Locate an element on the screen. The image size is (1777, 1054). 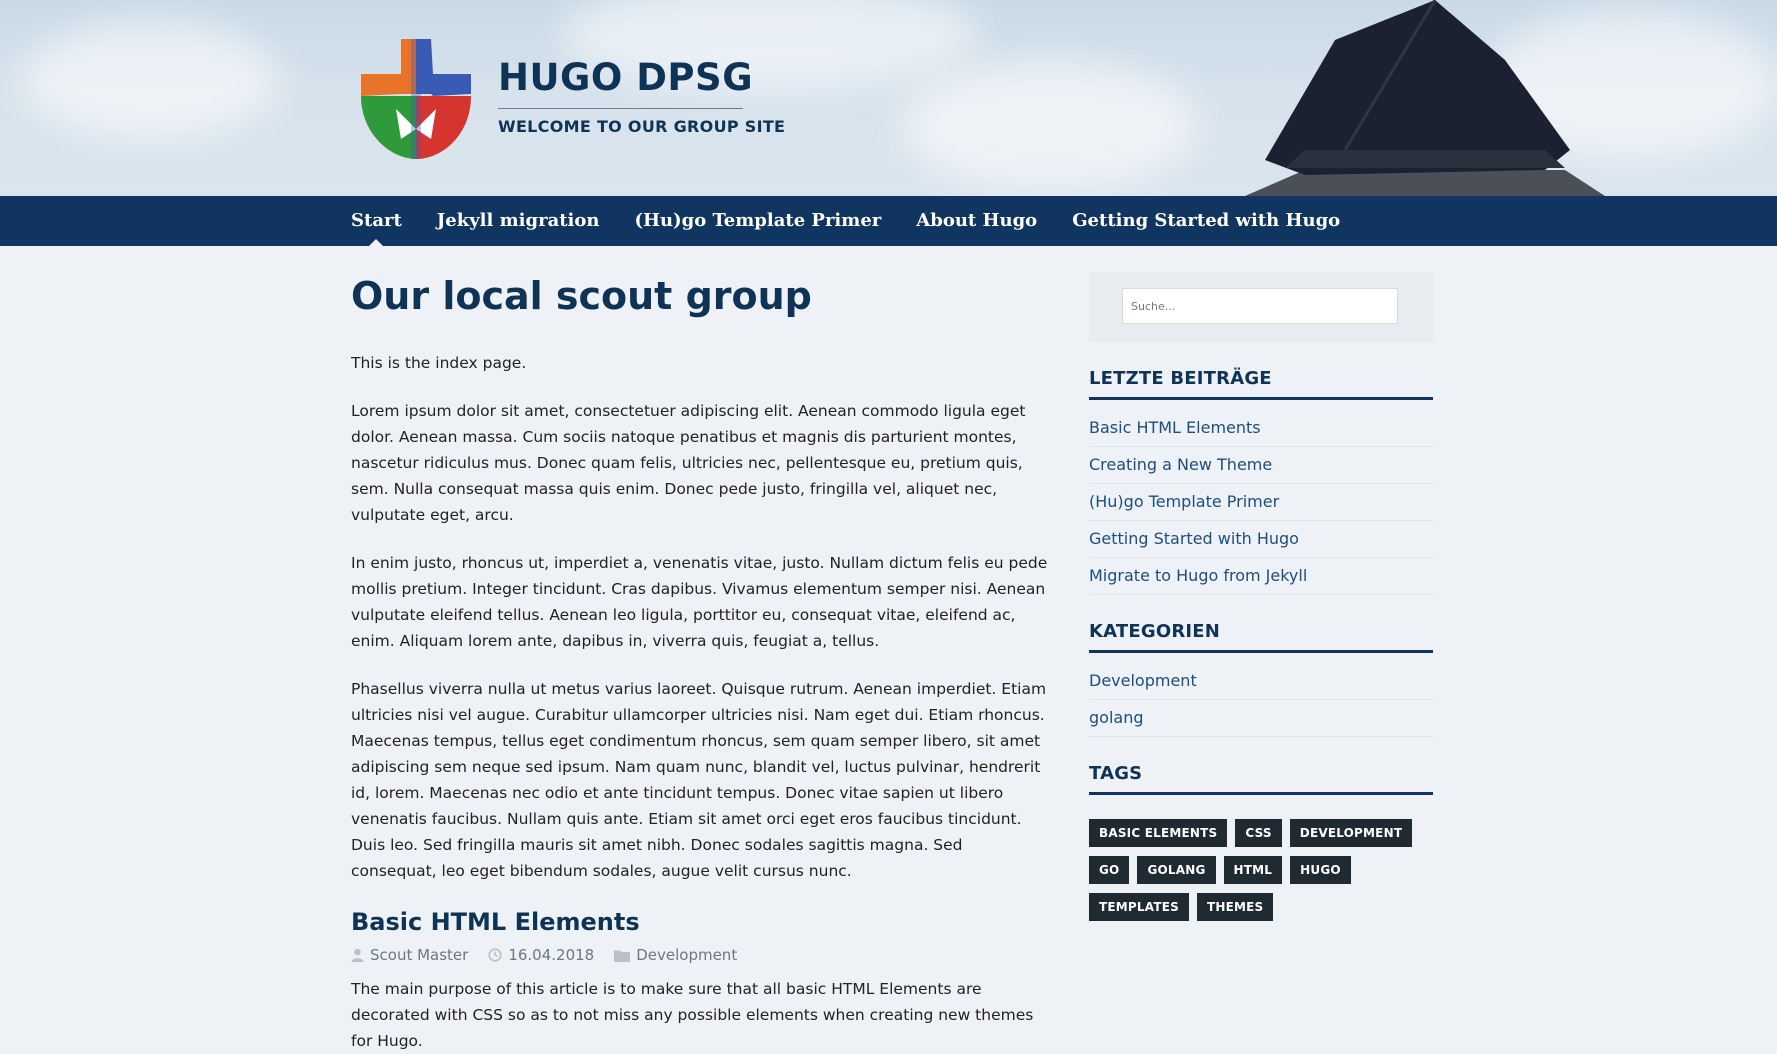
post-category: Development is located at coordinates (675, 955).